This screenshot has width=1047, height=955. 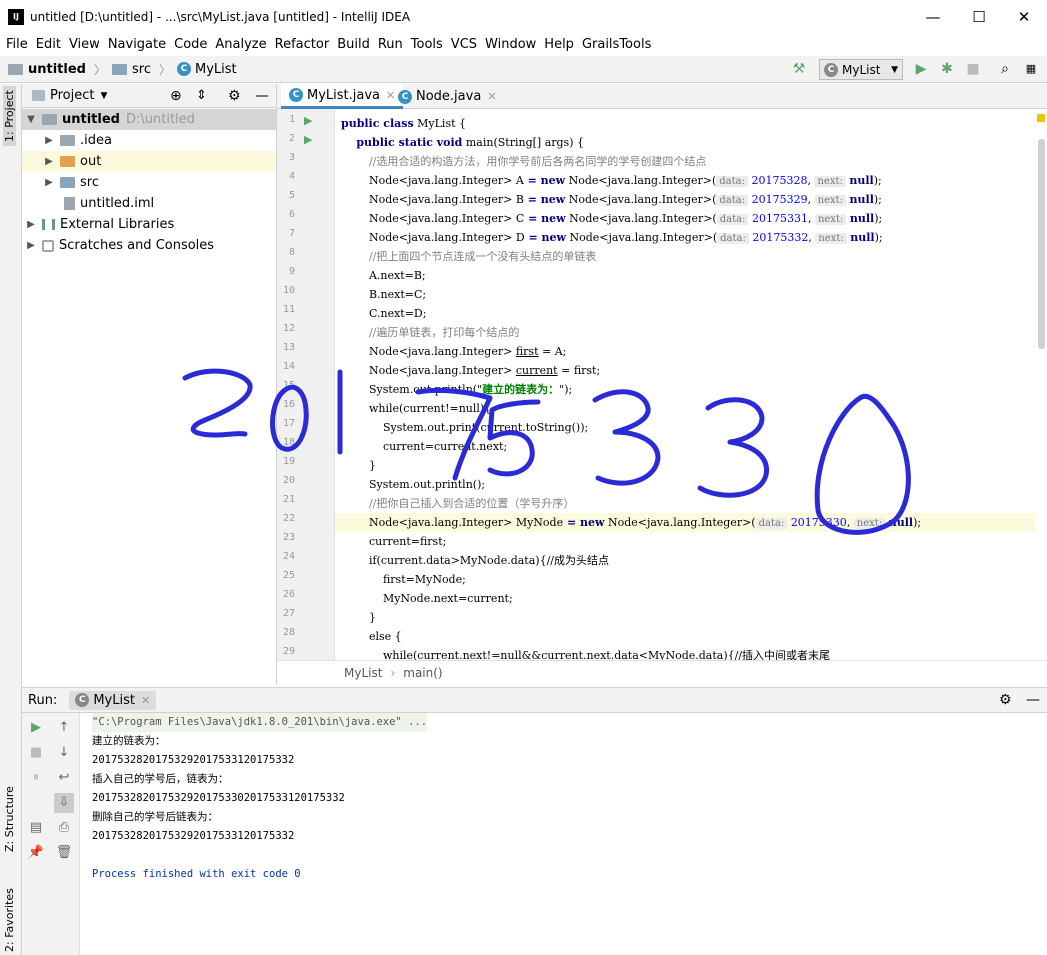 What do you see at coordinates (149, 224) in the screenshot?
I see `tree-item-external-libraries: ▶ External Libraries` at bounding box center [149, 224].